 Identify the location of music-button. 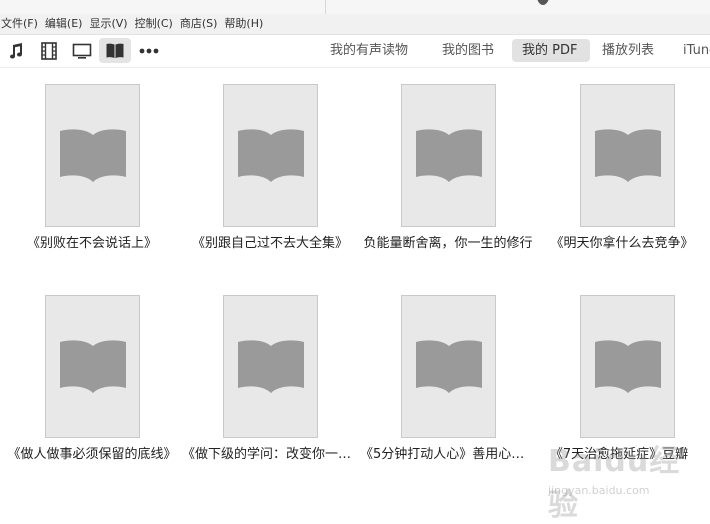
(16, 50).